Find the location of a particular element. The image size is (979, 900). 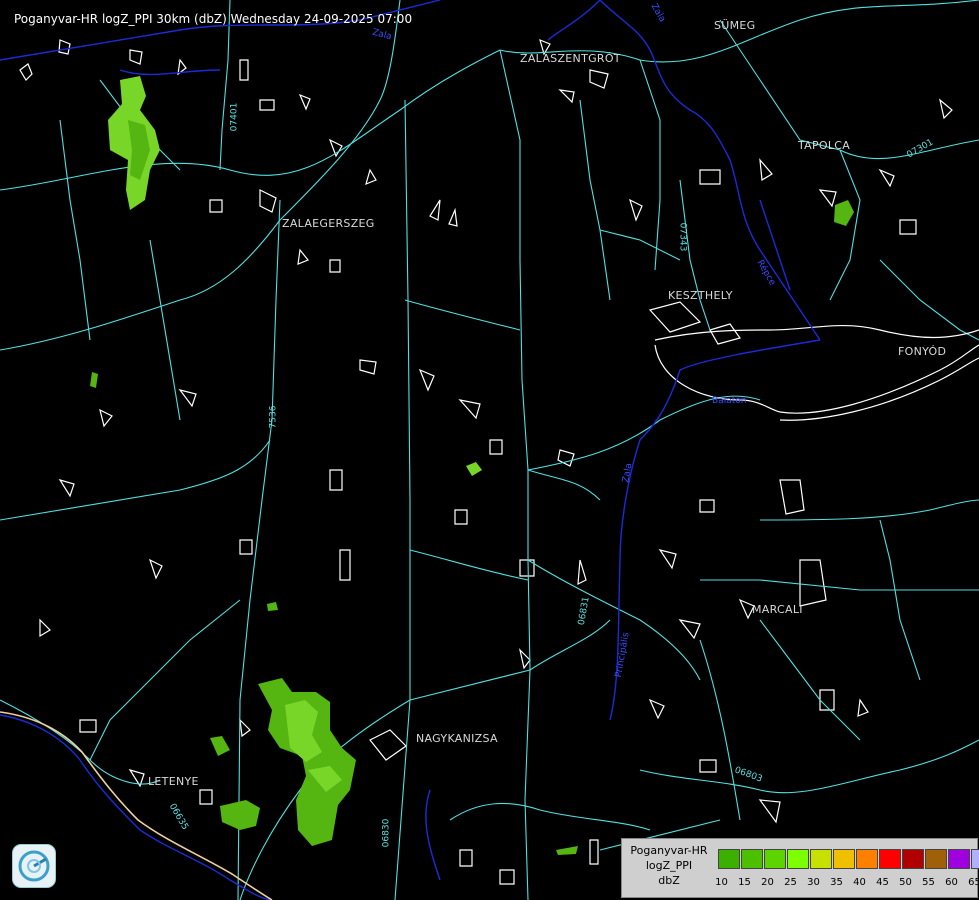

legend-tick-label: 15 is located at coordinates (744, 882).